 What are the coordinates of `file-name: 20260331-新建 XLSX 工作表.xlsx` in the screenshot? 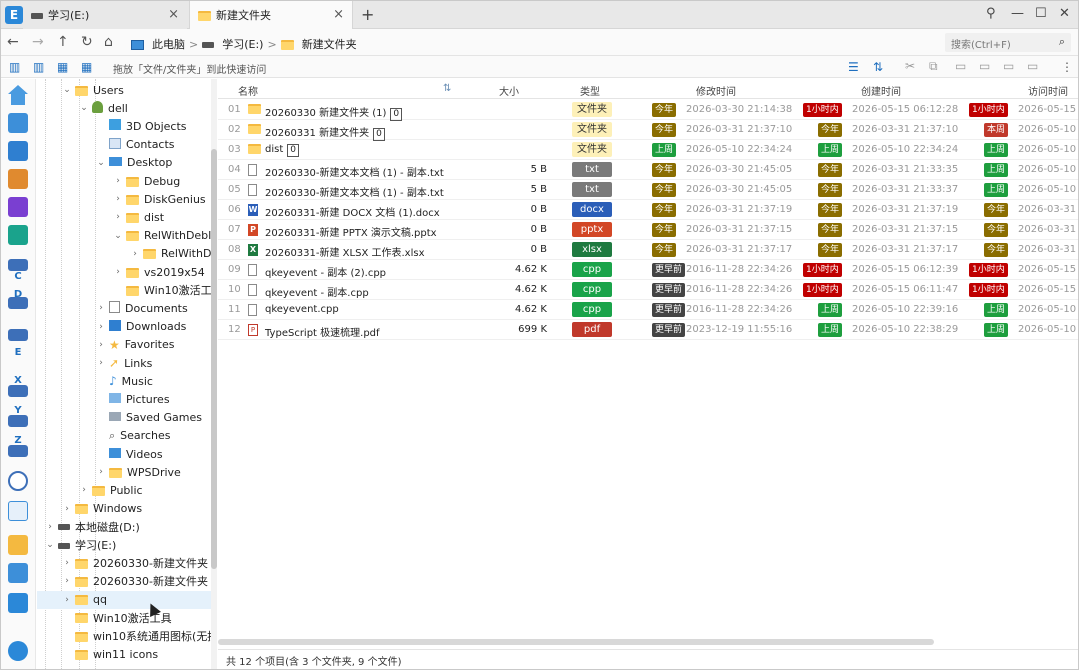 It's located at (345, 251).